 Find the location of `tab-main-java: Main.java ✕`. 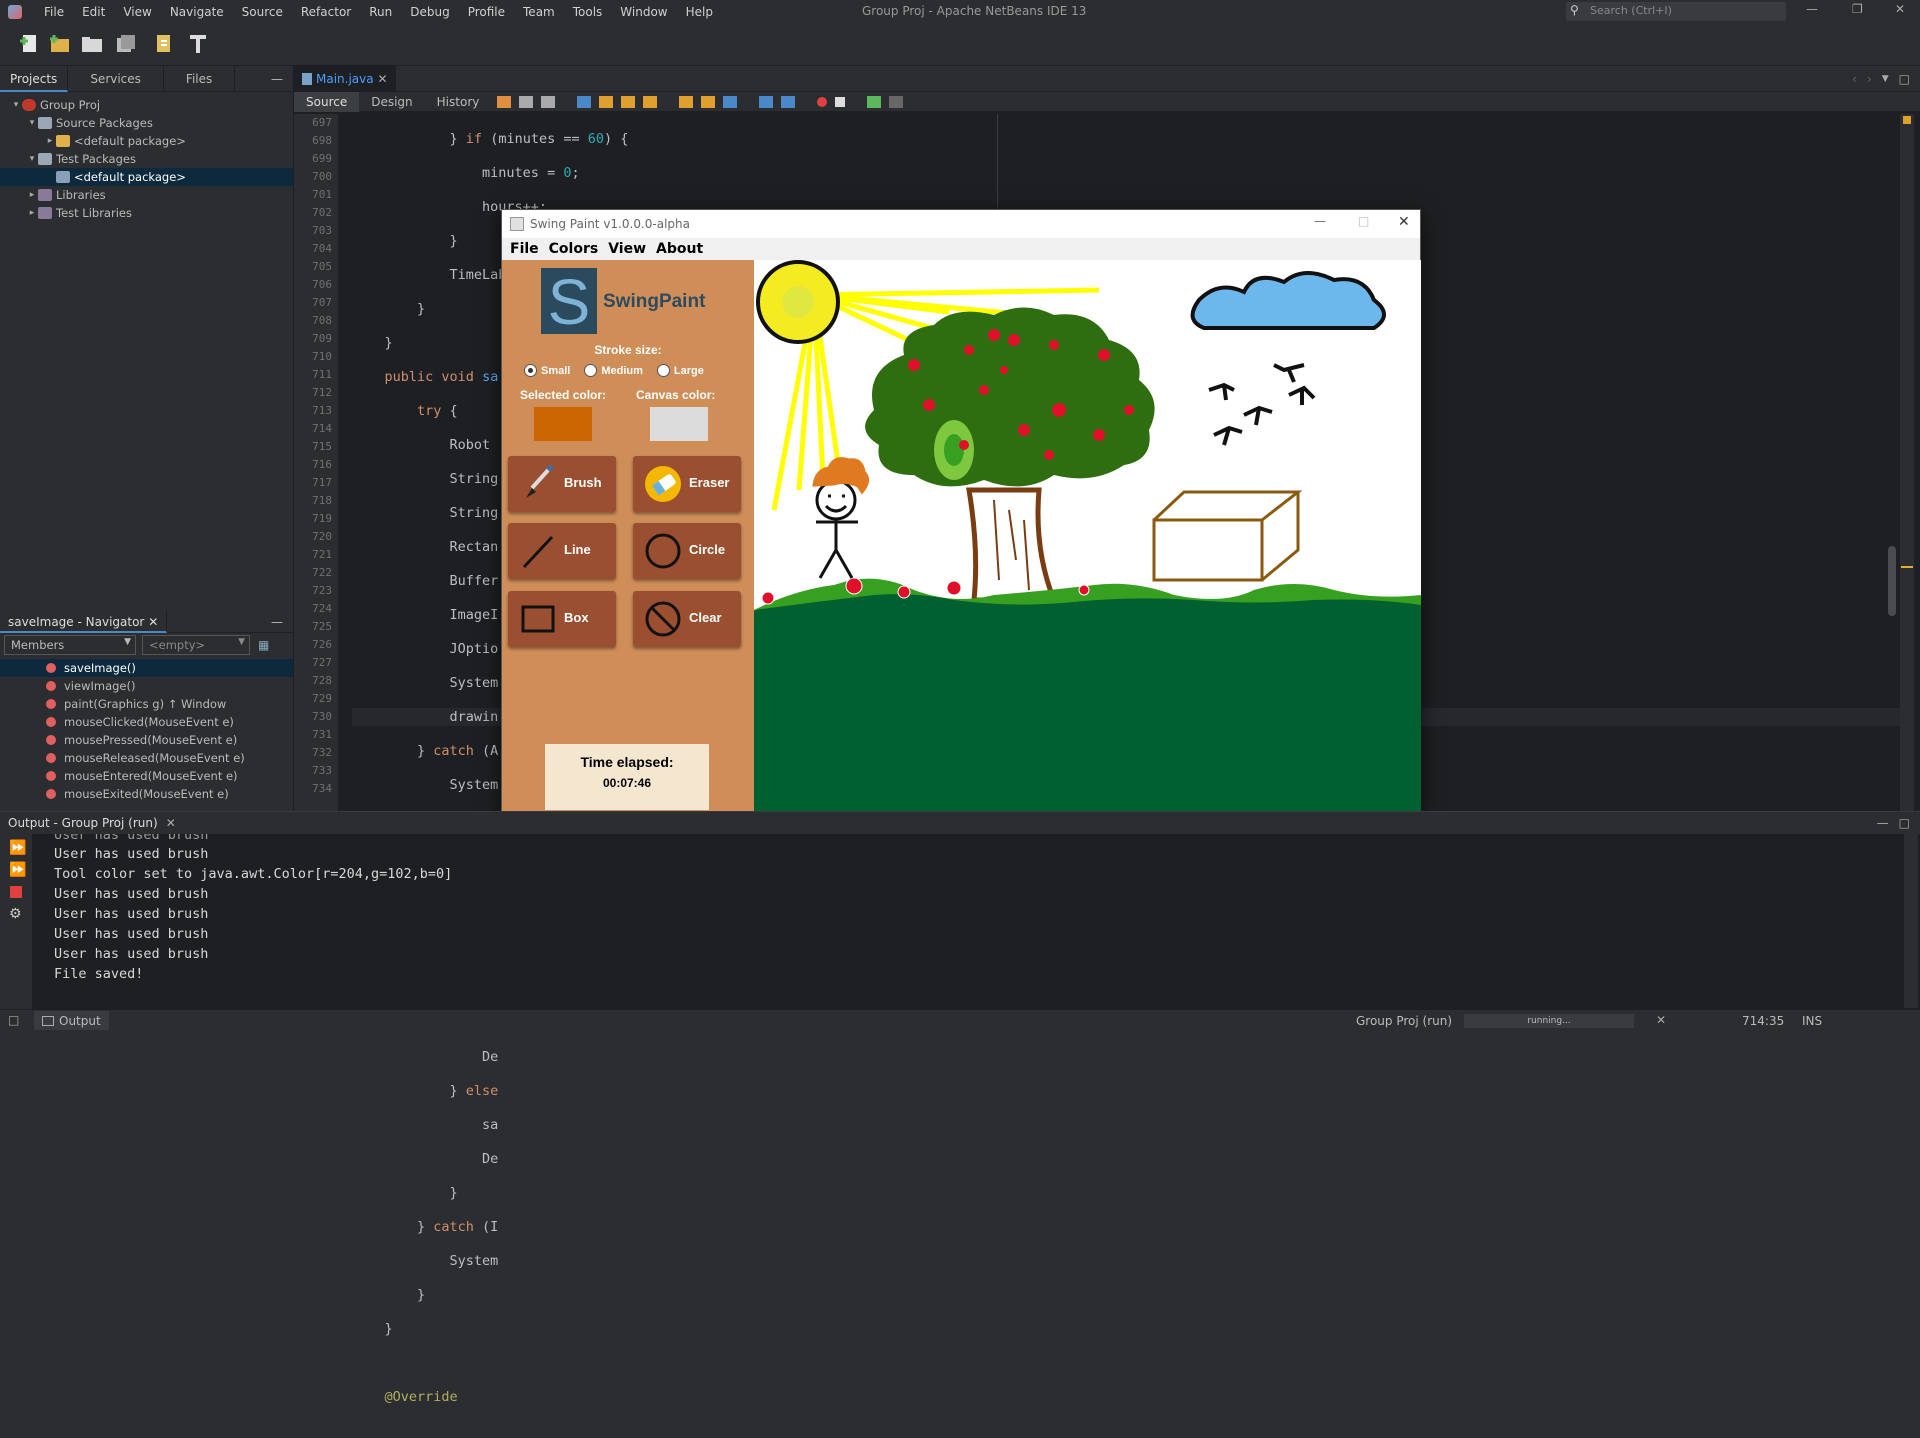

tab-main-java: Main.java ✕ is located at coordinates (345, 78).